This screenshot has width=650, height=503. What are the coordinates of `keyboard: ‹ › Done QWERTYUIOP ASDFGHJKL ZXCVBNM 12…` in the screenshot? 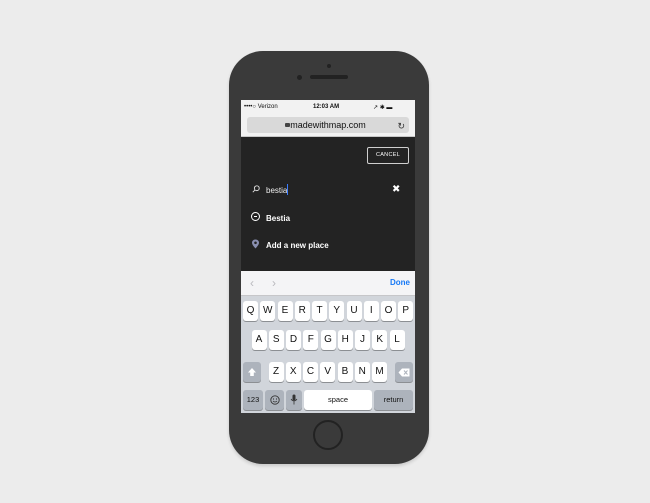 It's located at (328, 342).